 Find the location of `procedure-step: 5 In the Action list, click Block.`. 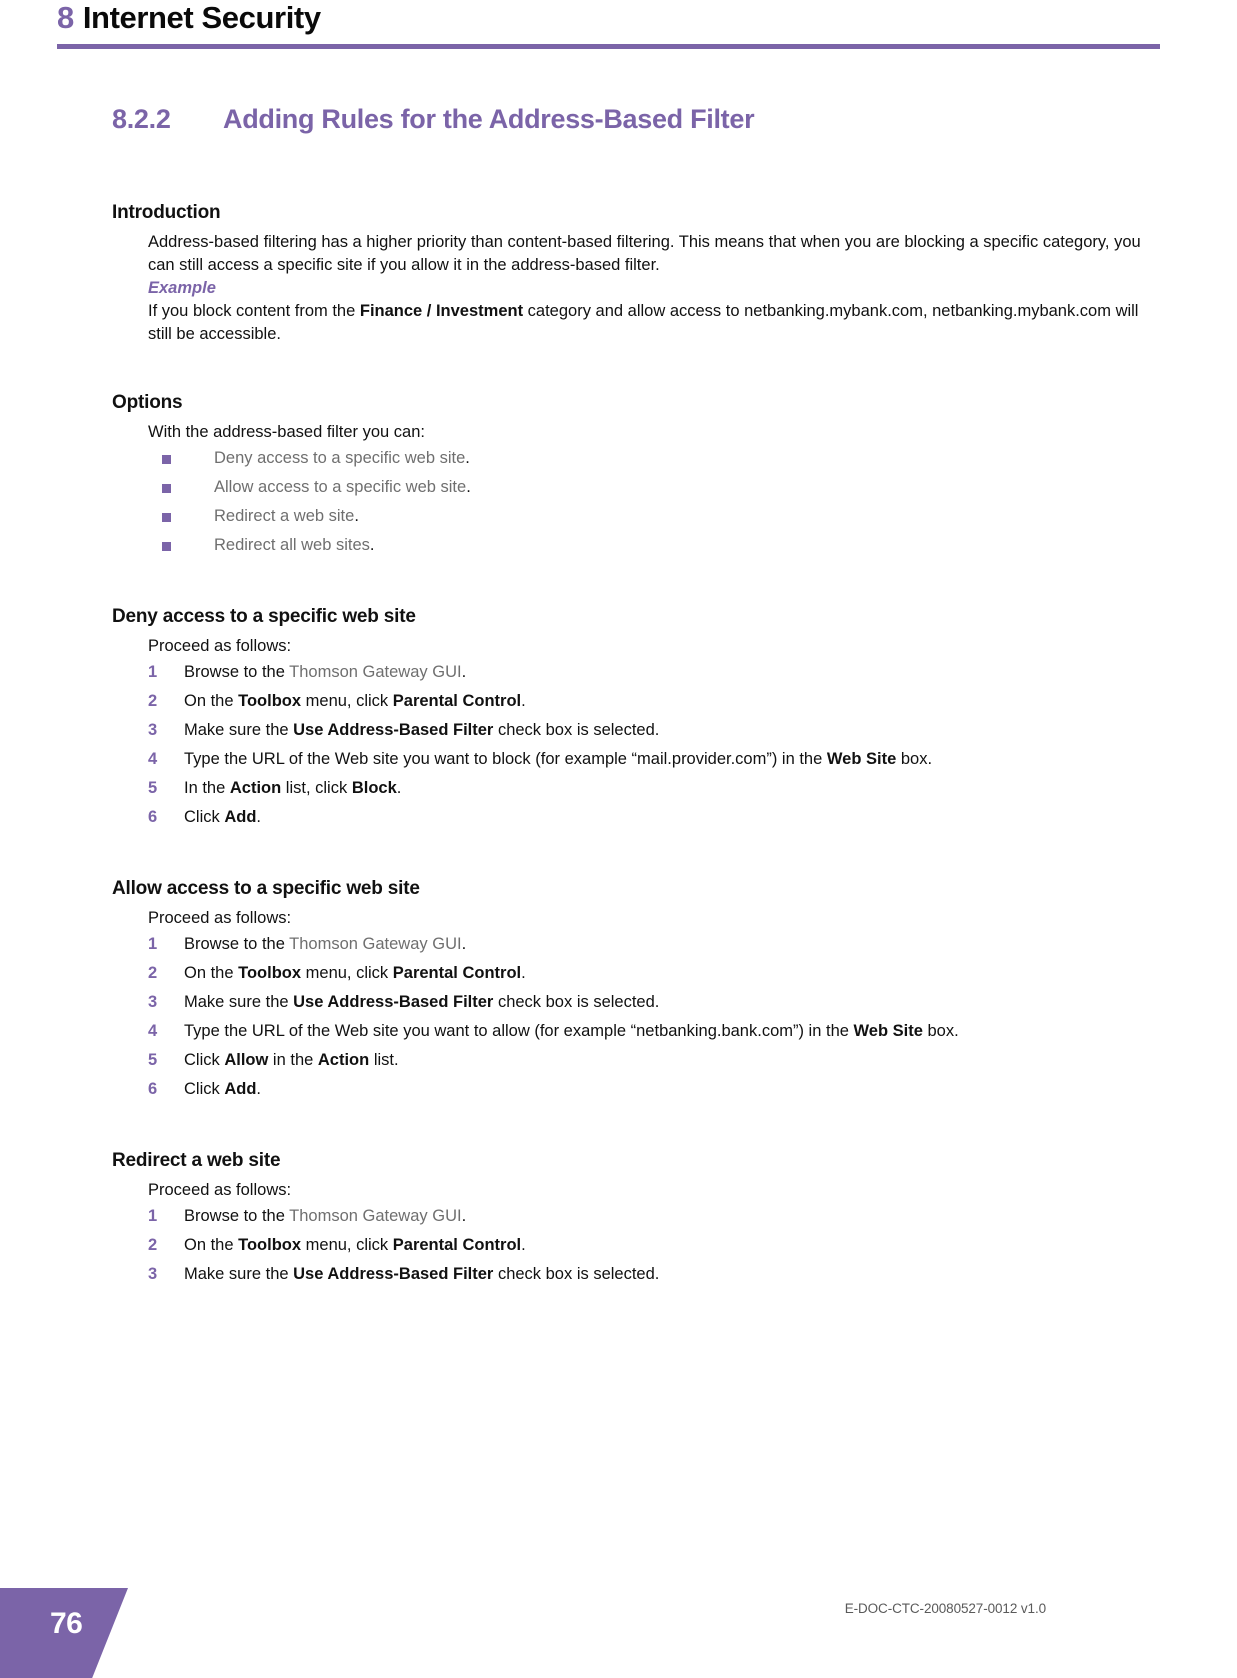

procedure-step: 5 In the Action list, click Block. is located at coordinates (650, 788).